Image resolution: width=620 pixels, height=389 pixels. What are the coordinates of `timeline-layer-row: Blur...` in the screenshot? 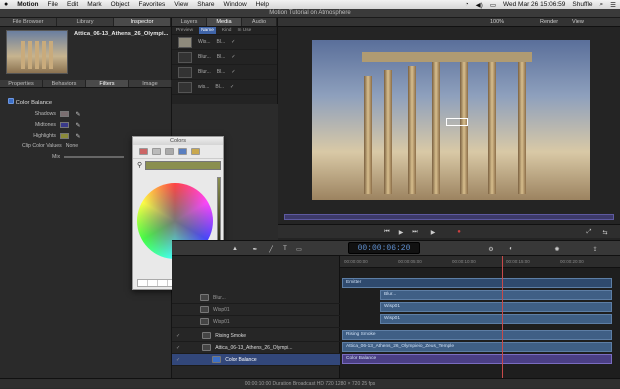 It's located at (256, 298).